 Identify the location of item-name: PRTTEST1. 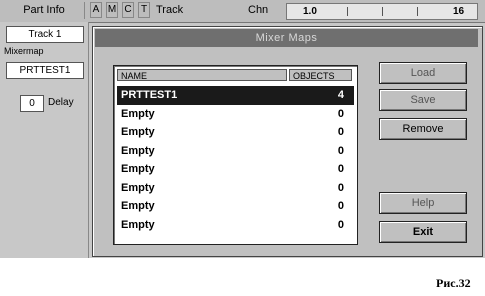
(149, 95).